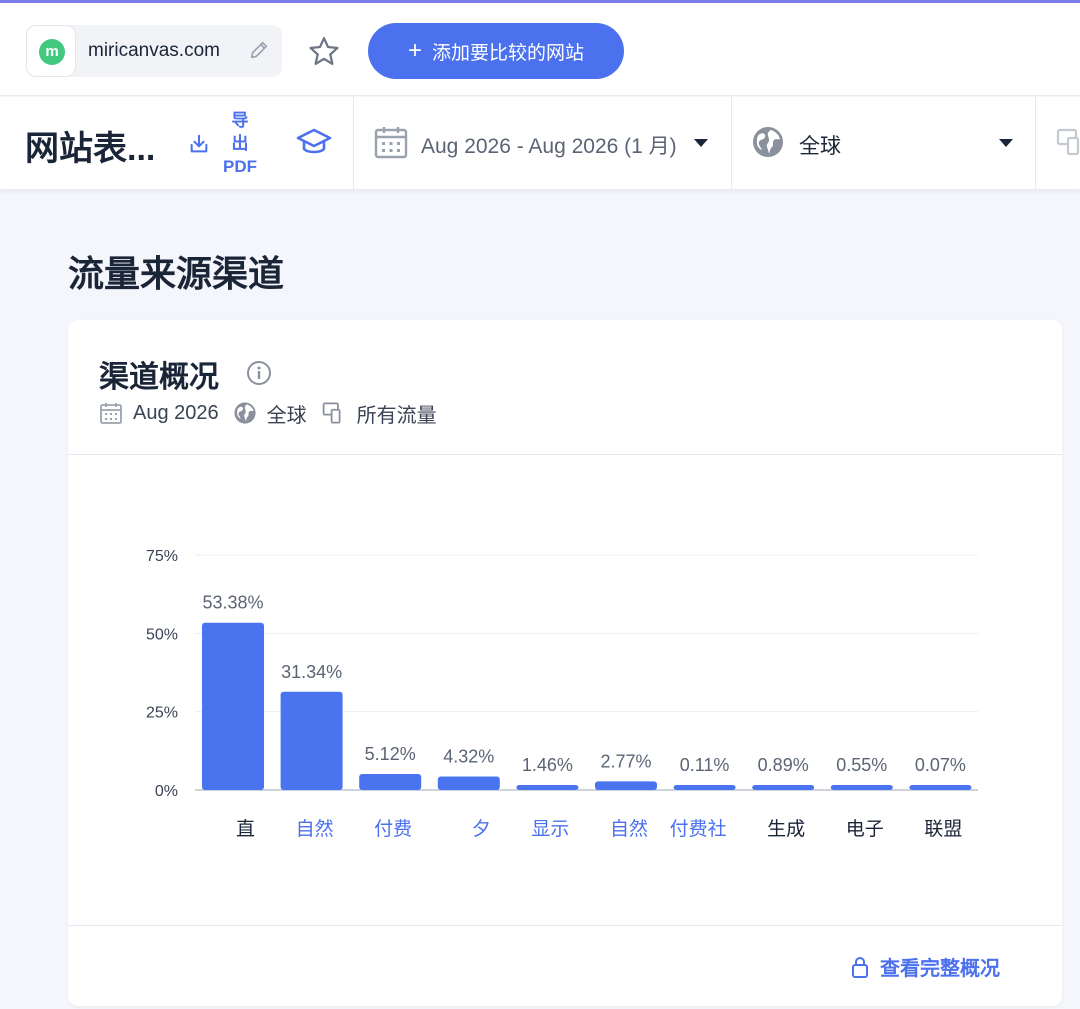  I want to click on x-category-label: 夕, so click(481, 829).